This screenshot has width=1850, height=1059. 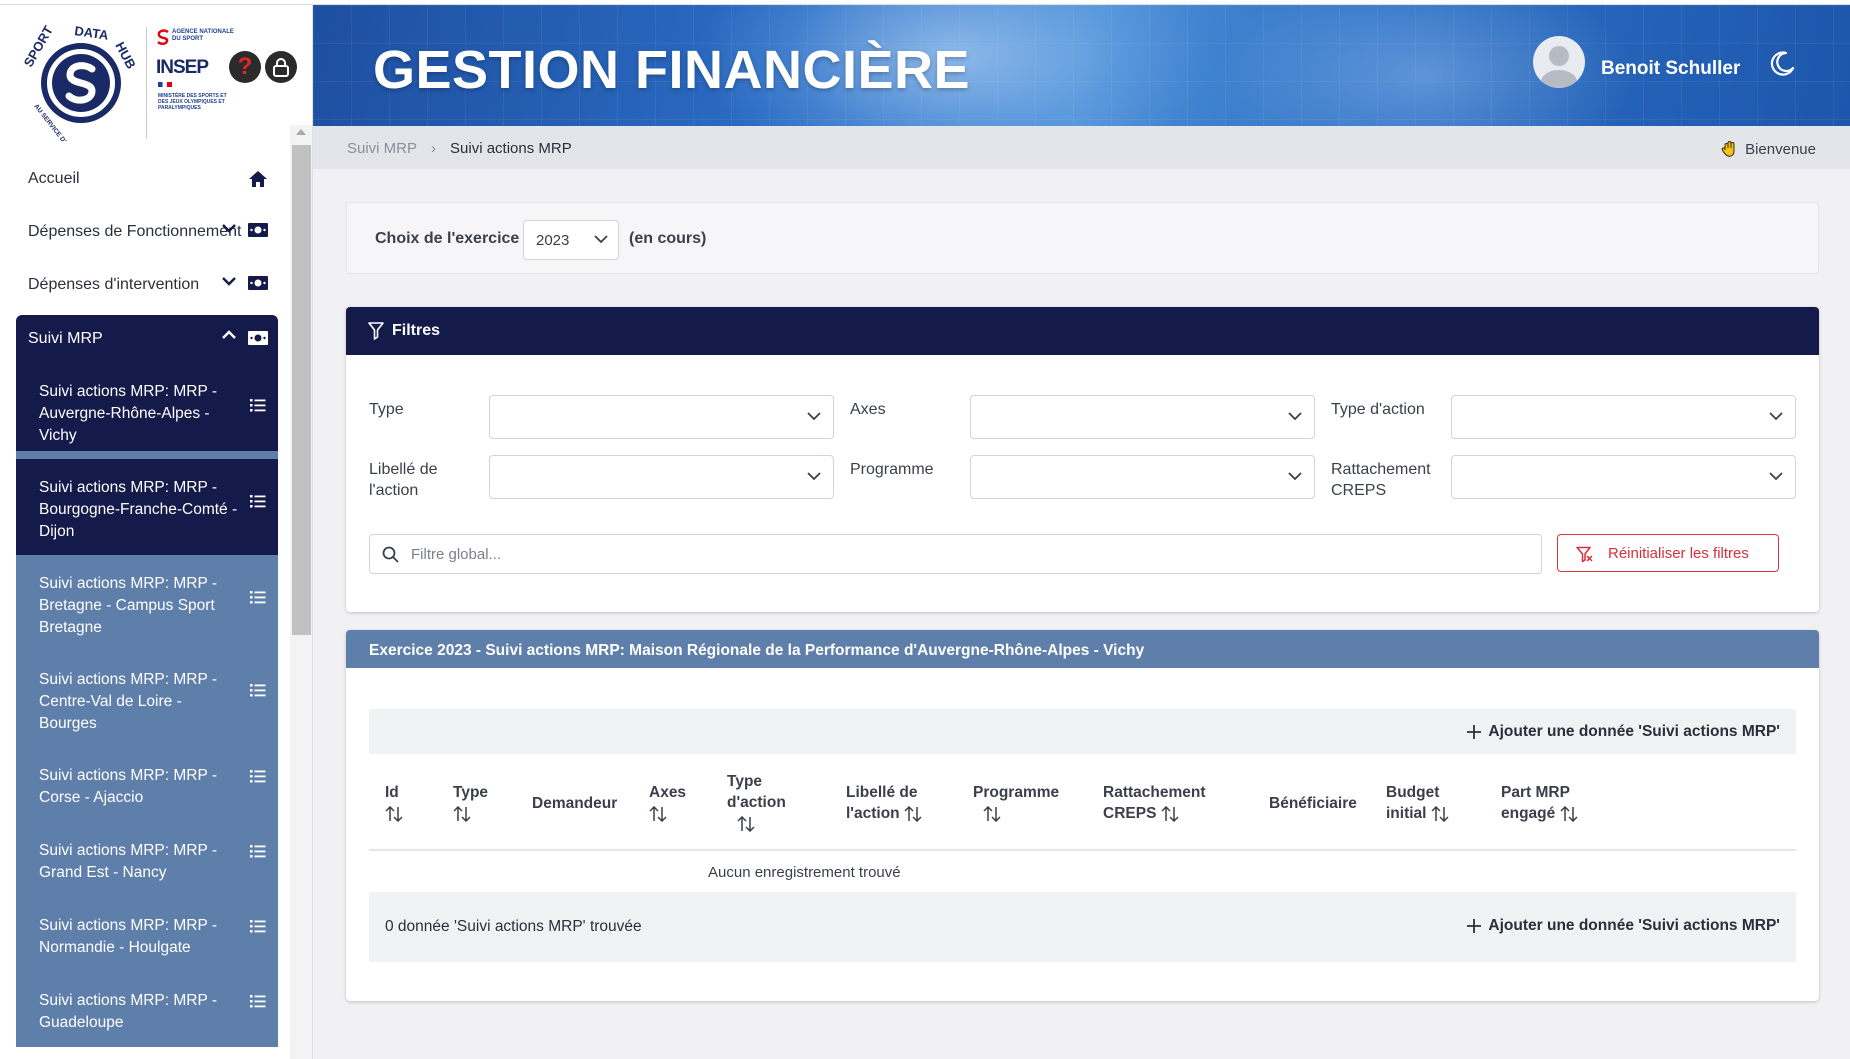 I want to click on add-record-button: Ajouter une donnée 'Suivi actions MRP', so click(x=1623, y=732).